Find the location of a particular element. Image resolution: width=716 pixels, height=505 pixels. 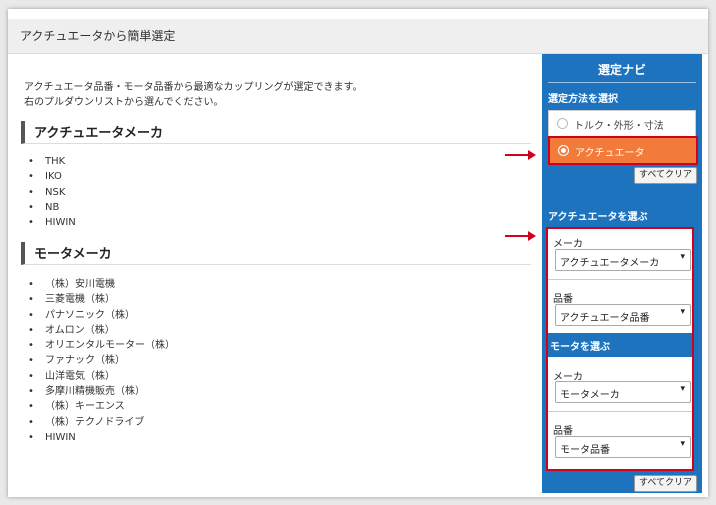

list-item: （株）安川電機 is located at coordinates (101, 284).